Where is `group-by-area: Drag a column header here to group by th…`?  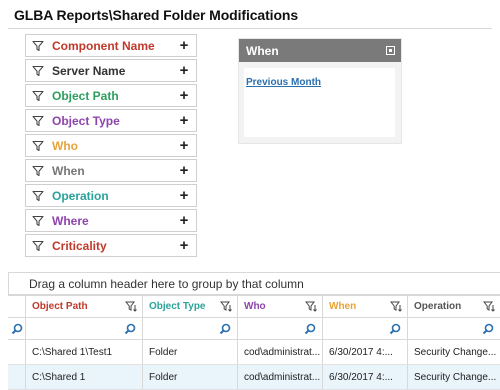 group-by-area: Drag a column header here to group by th… is located at coordinates (254, 283).